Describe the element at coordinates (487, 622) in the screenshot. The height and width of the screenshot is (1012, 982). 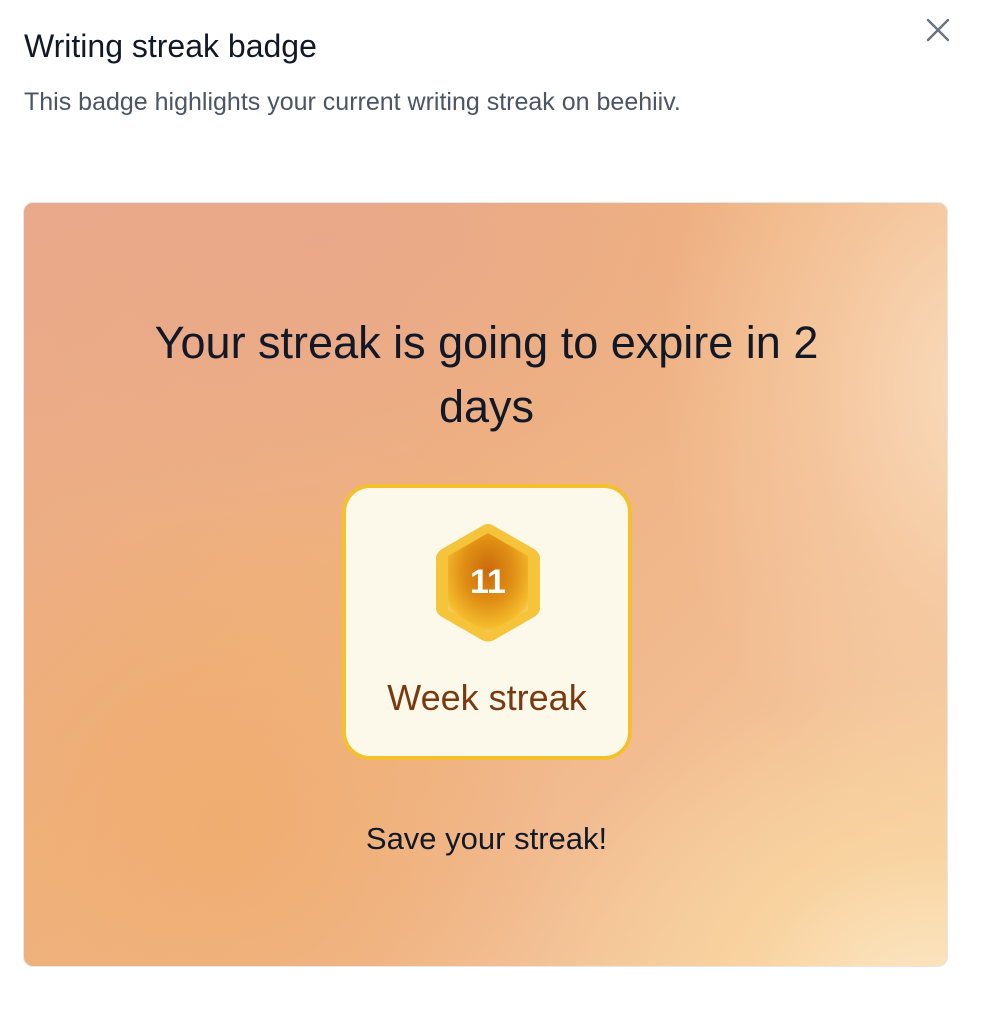
I see `streak-badge: 11 Week streak` at that location.